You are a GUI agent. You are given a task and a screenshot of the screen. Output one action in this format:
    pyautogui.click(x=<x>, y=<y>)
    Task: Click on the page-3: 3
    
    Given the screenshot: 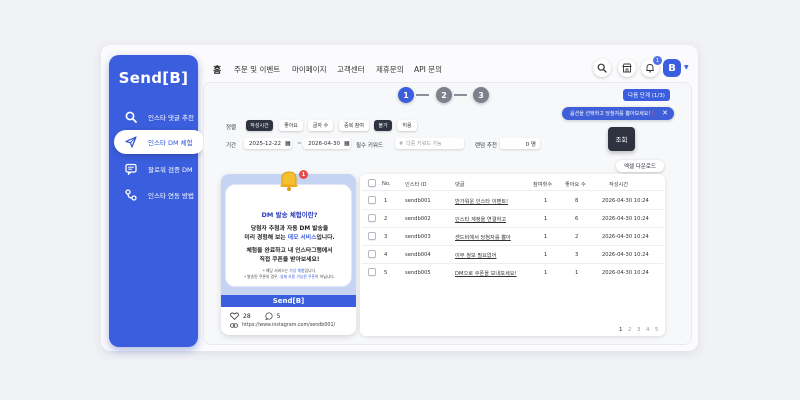 What is the action you would take?
    pyautogui.click(x=639, y=330)
    